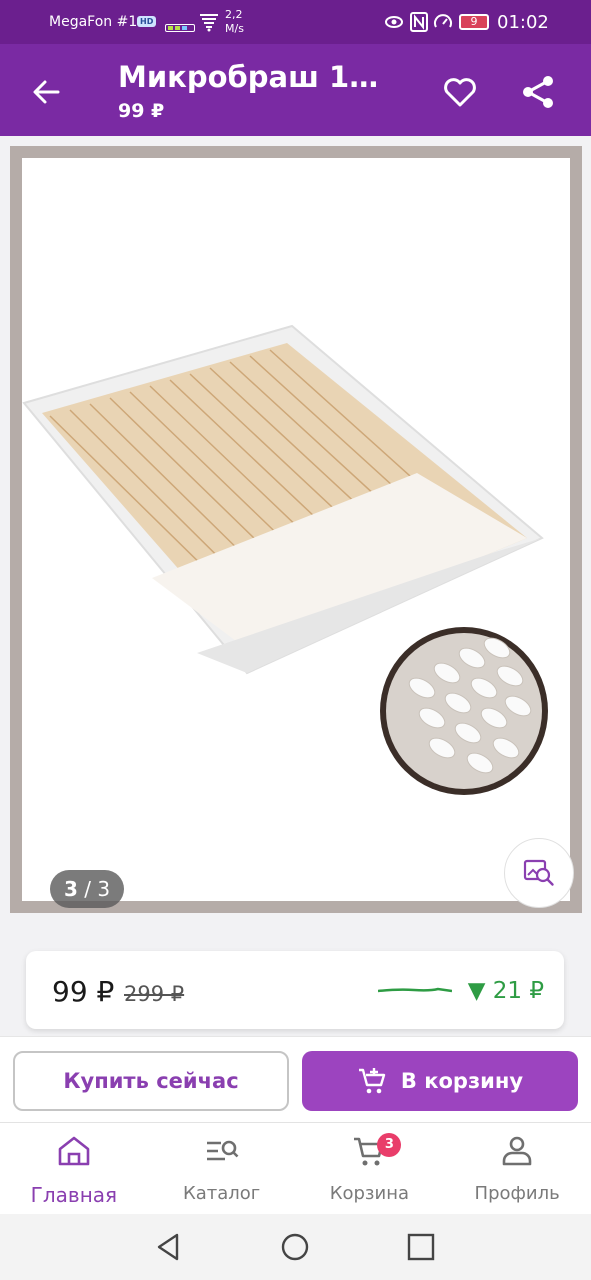 The width and height of the screenshot is (591, 1280). I want to click on battery-icon: 9, so click(474, 22).